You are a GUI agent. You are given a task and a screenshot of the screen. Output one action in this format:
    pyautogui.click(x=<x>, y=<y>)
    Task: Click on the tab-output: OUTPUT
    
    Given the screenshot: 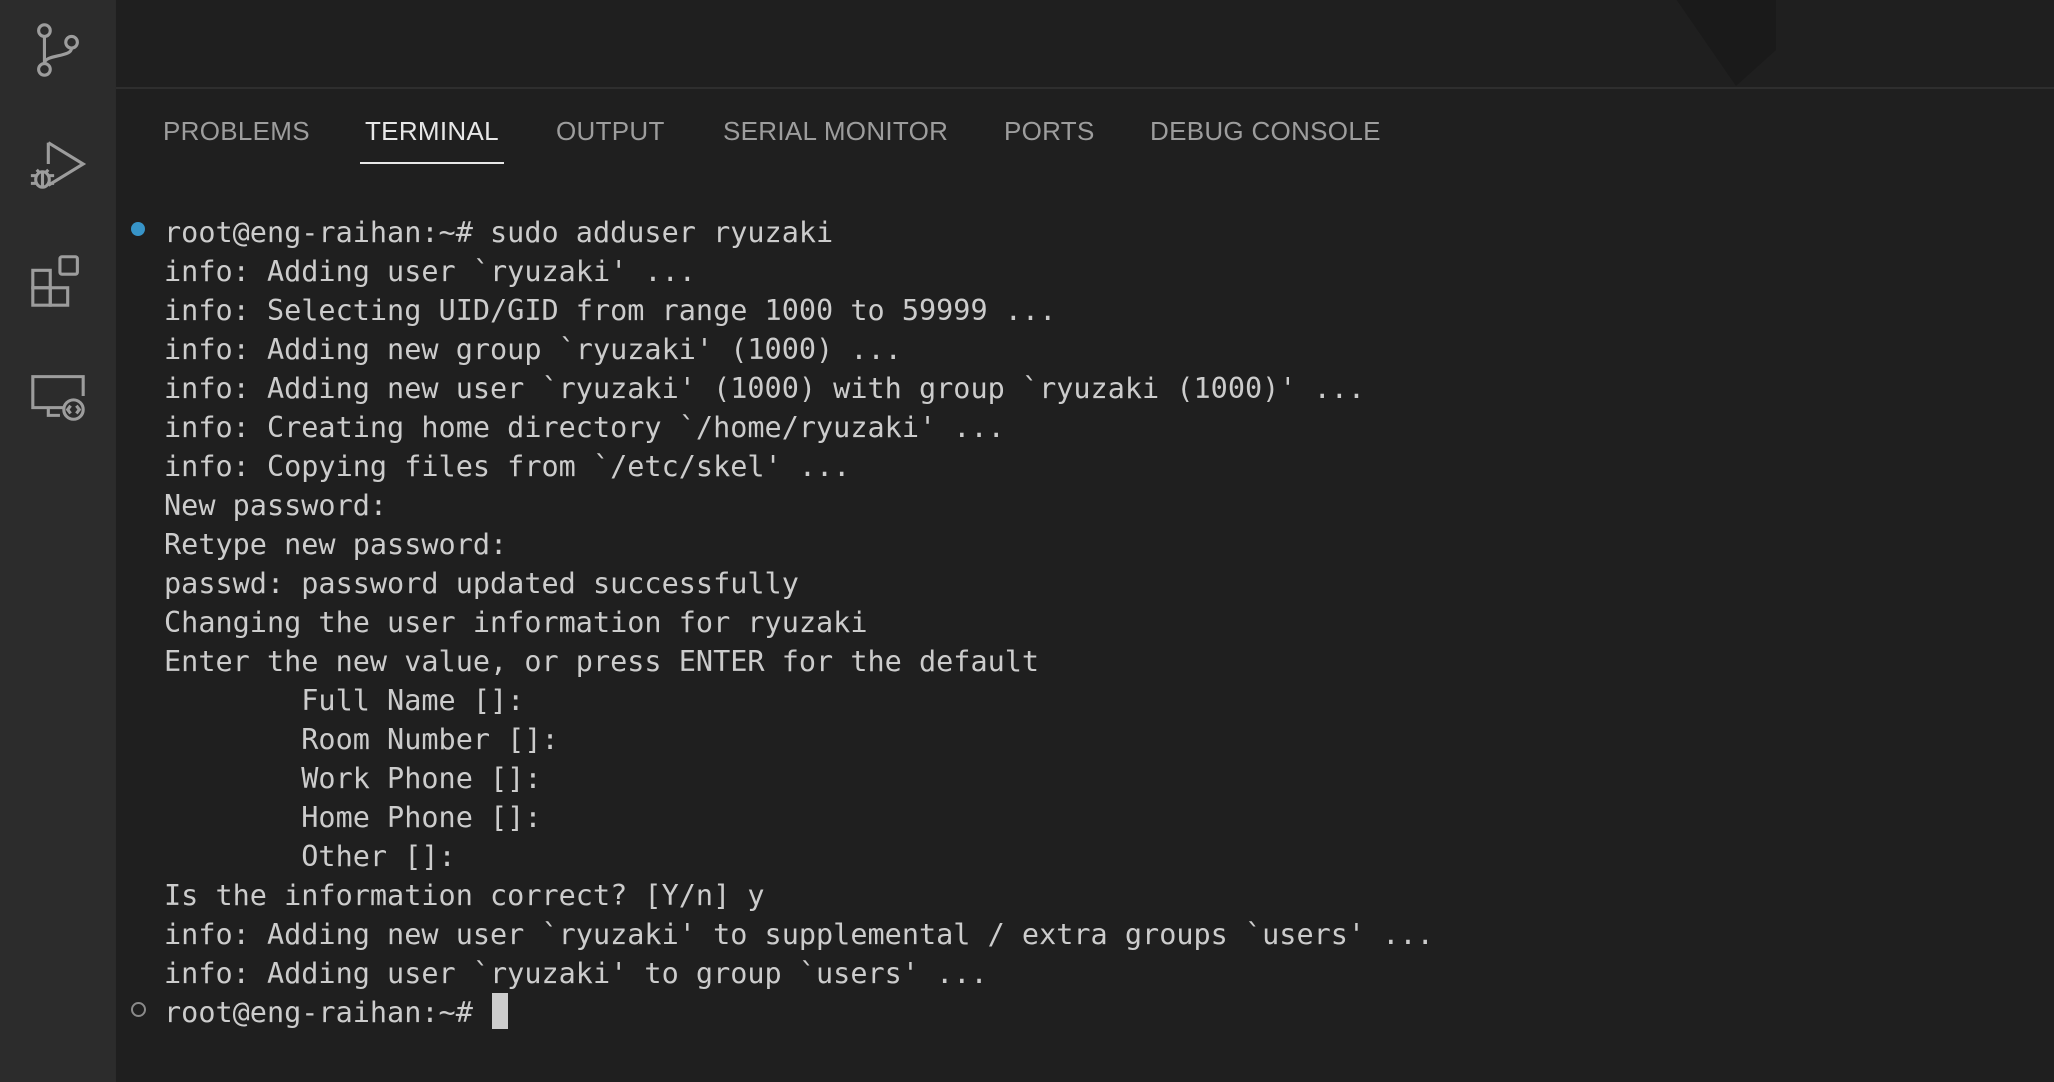 What is the action you would take?
    pyautogui.click(x=610, y=125)
    